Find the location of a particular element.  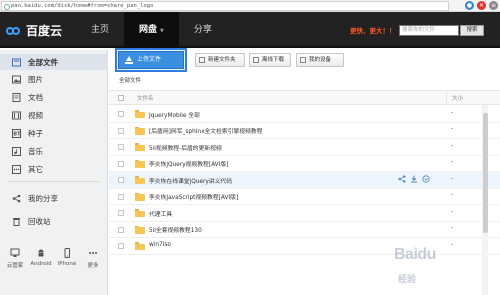

sidebar-item-my-share: 我的分享 is located at coordinates (54, 198).